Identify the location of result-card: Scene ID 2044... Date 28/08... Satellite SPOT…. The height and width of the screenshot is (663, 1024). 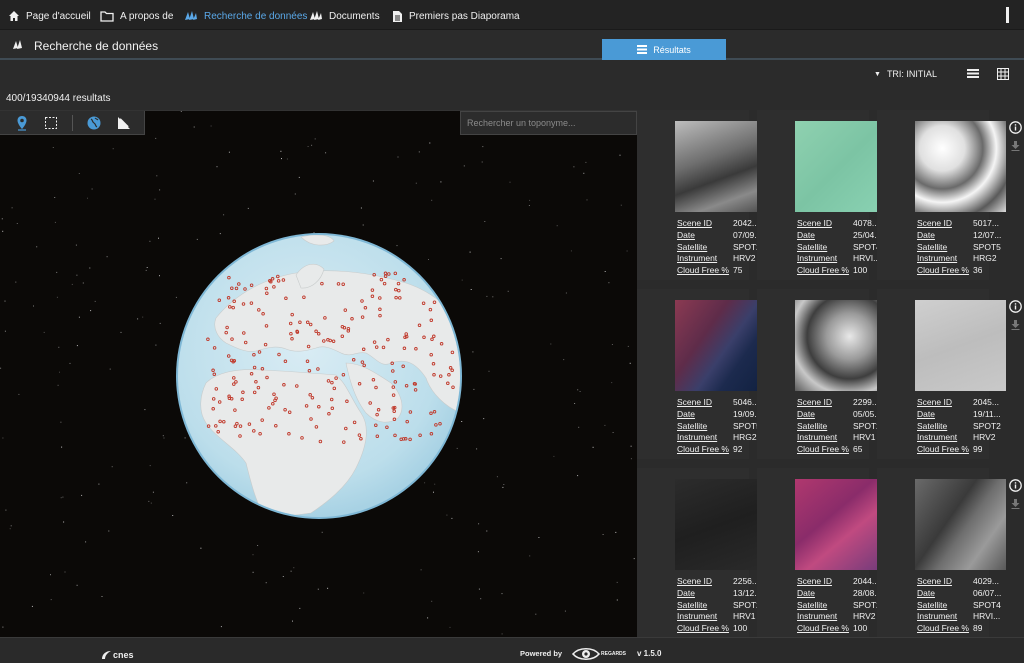
(829, 553).